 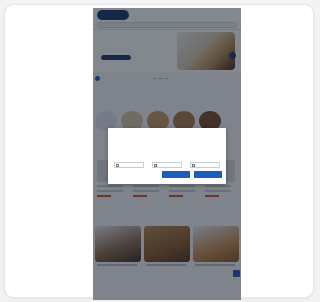 I want to click on cookie-dialog-text, so click(x=167, y=146).